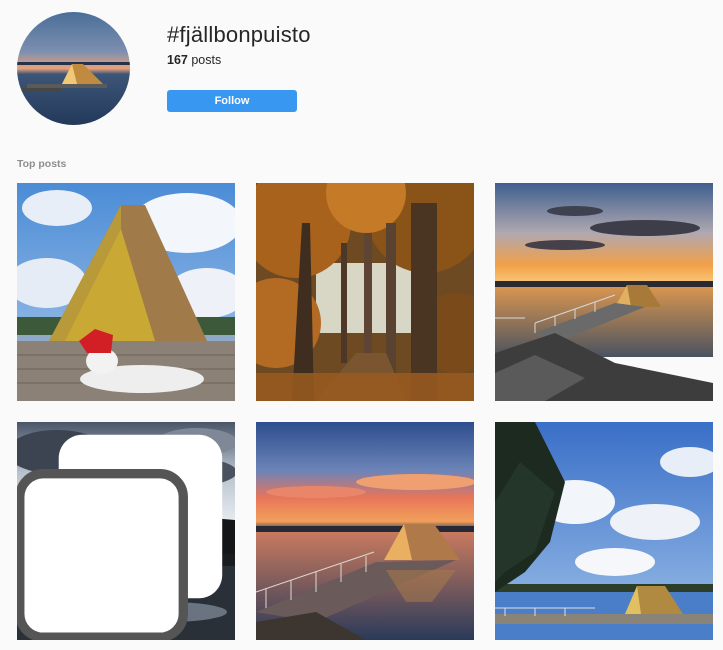  What do you see at coordinates (73, 68) in the screenshot?
I see `hashtag-avatar` at bounding box center [73, 68].